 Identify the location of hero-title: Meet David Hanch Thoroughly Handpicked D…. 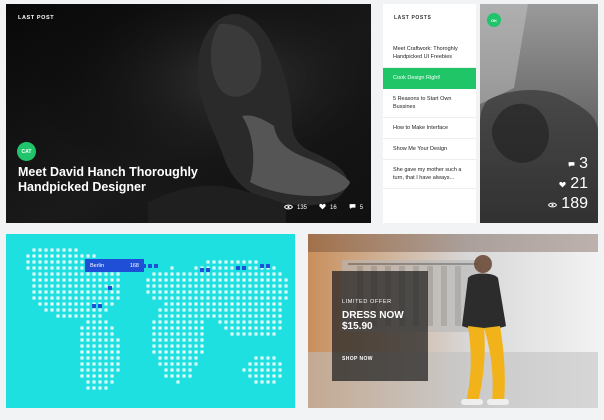
(118, 180).